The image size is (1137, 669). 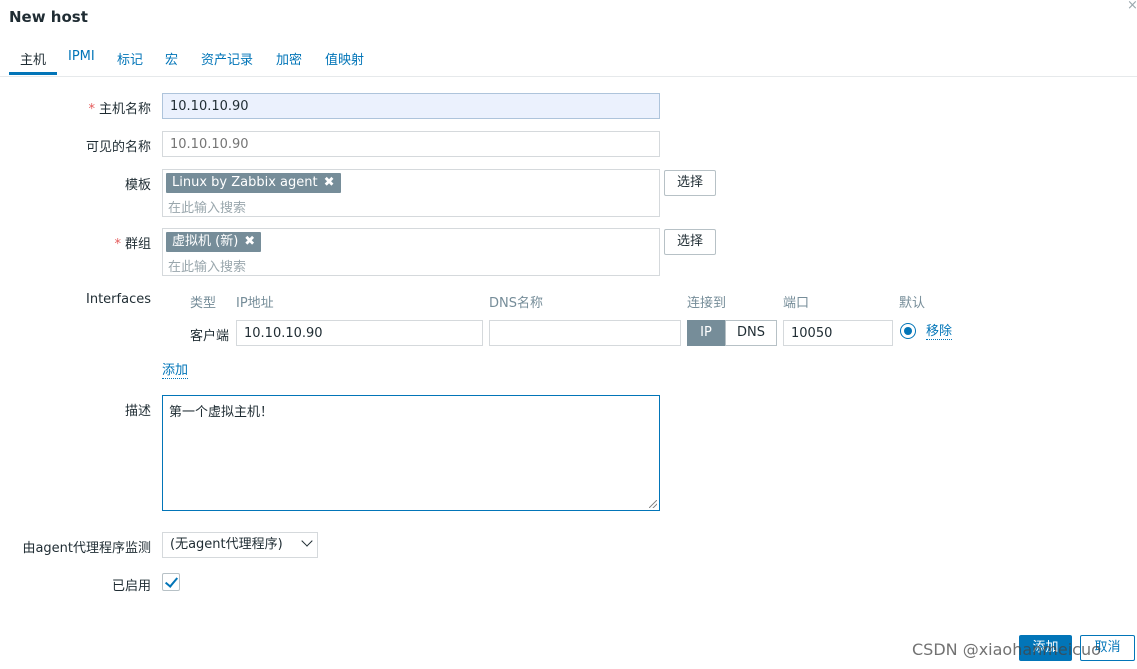 What do you see at coordinates (221, 412) in the screenshot?
I see `description-text: 第一个虚拟主机！` at bounding box center [221, 412].